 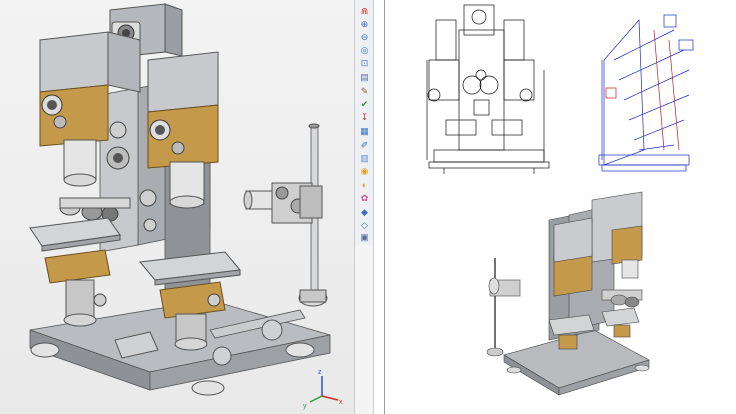 What do you see at coordinates (364, 131) in the screenshot?
I see `layers-icon: ▦` at bounding box center [364, 131].